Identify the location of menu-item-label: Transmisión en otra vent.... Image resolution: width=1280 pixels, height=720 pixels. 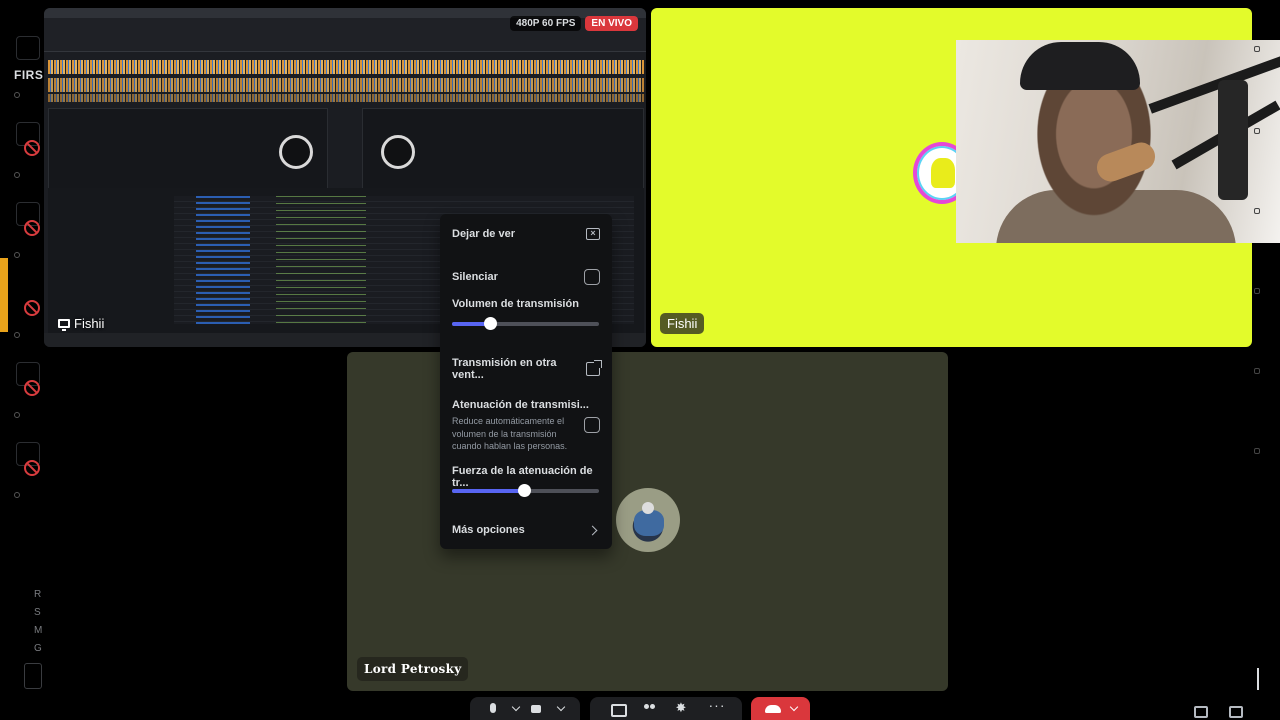
(504, 369).